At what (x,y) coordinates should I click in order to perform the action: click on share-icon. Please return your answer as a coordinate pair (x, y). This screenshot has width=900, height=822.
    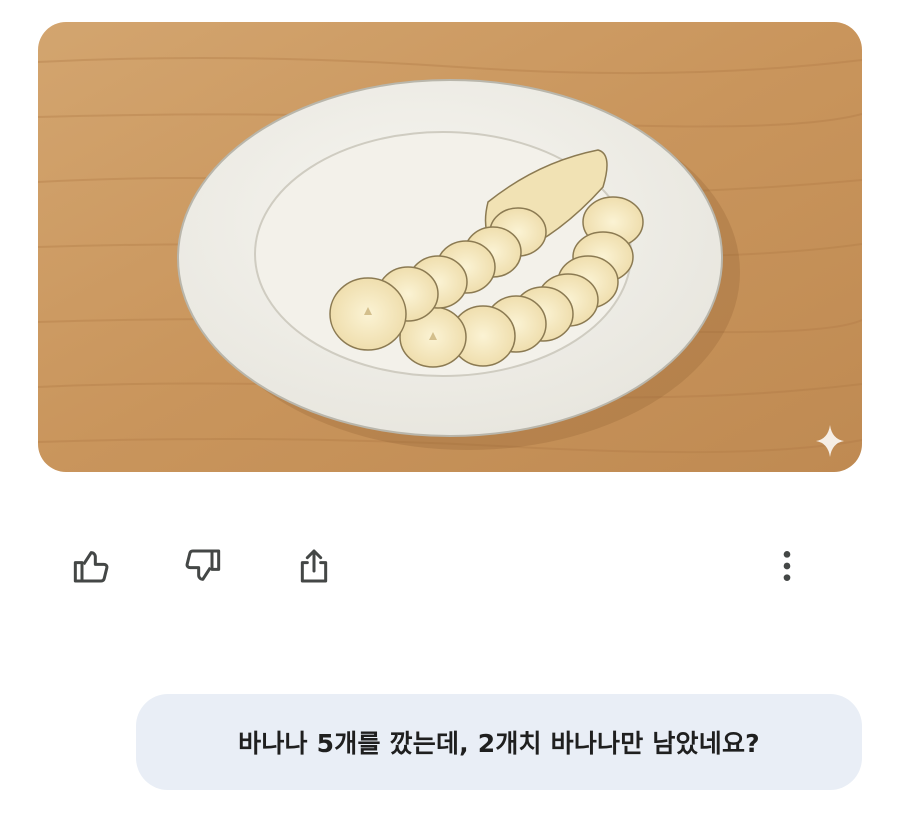
    Looking at the image, I should click on (314, 566).